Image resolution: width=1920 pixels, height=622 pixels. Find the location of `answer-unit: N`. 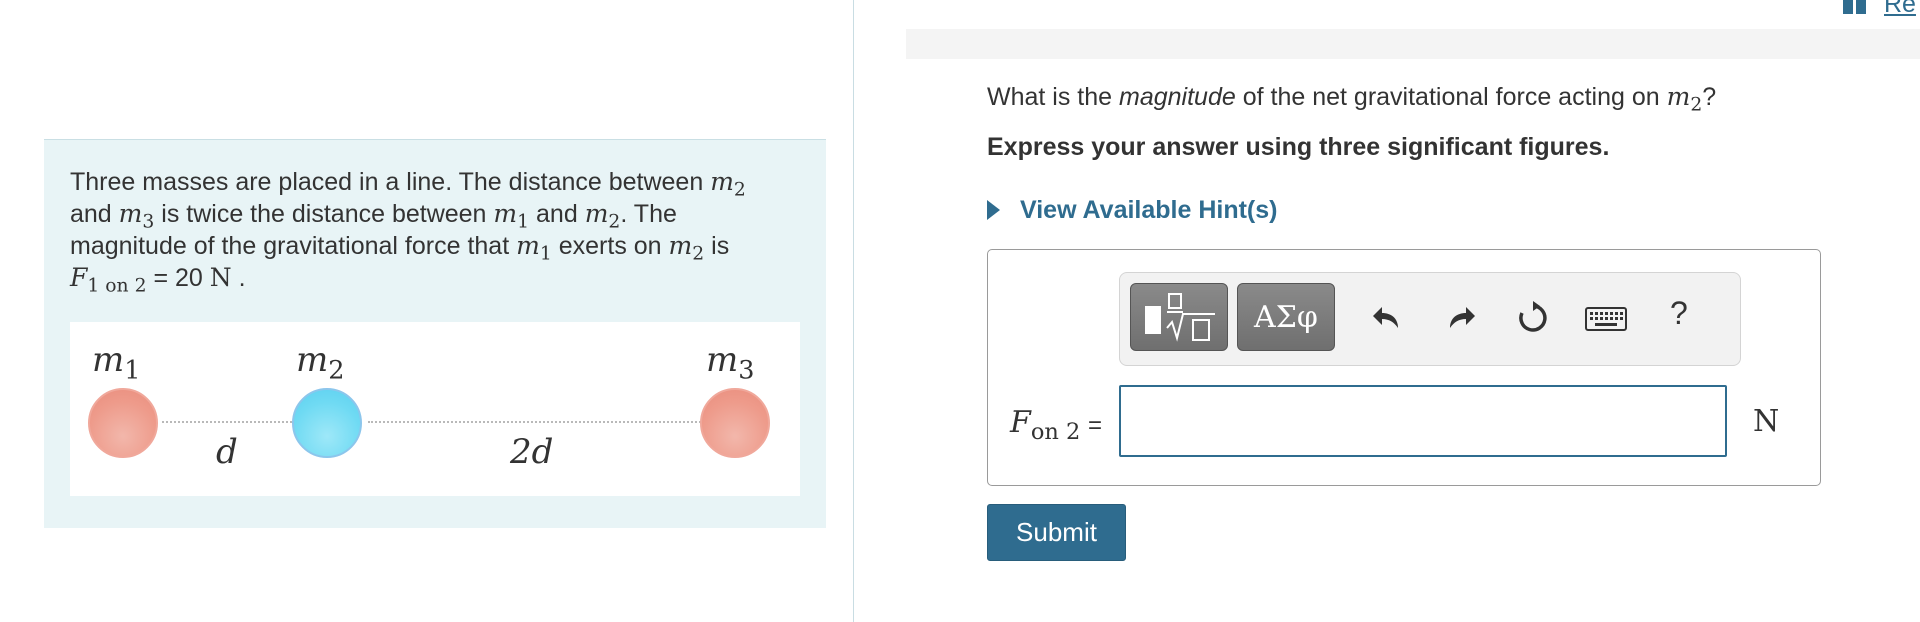

answer-unit: N is located at coordinates (1766, 421).